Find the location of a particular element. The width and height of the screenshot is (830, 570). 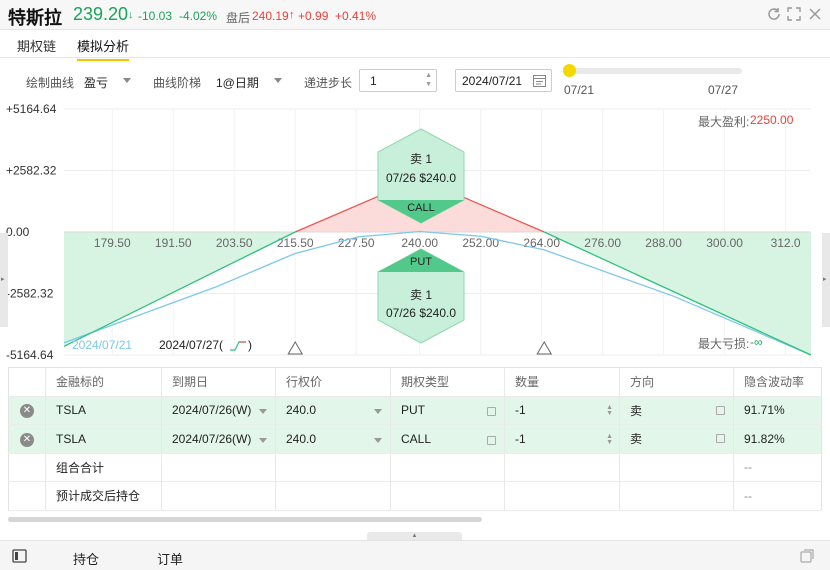

put-side-label: 卖 1 is located at coordinates (420, 295).